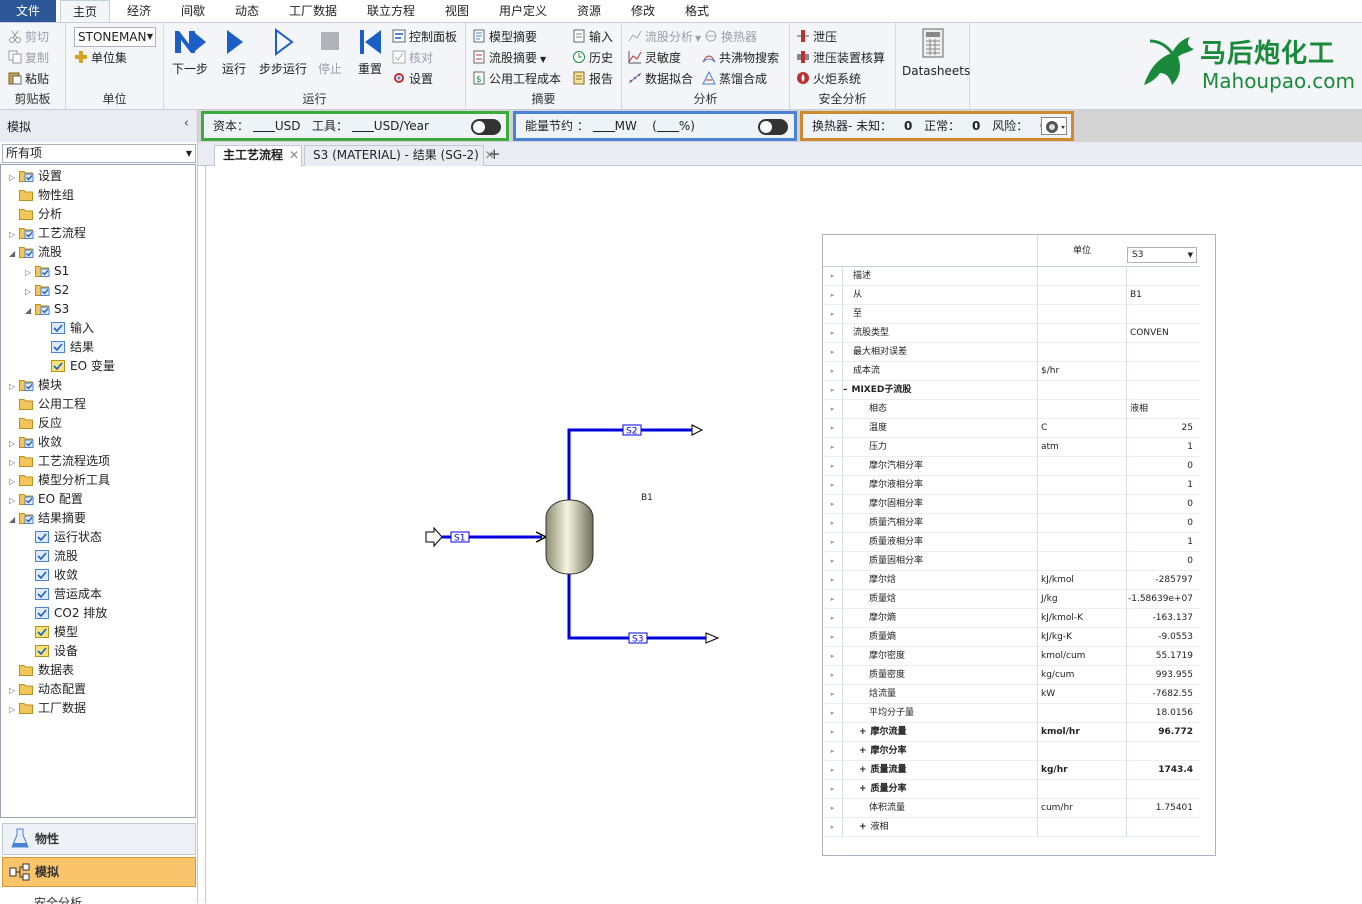  Describe the element at coordinates (412, 58) in the screenshot. I see `check-button: 核对` at that location.